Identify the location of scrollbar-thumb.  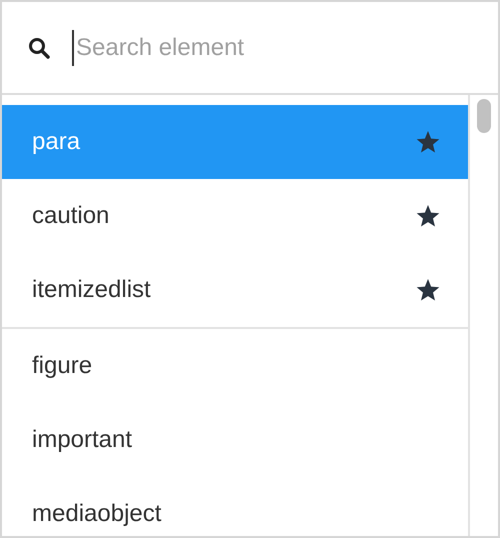
(484, 116).